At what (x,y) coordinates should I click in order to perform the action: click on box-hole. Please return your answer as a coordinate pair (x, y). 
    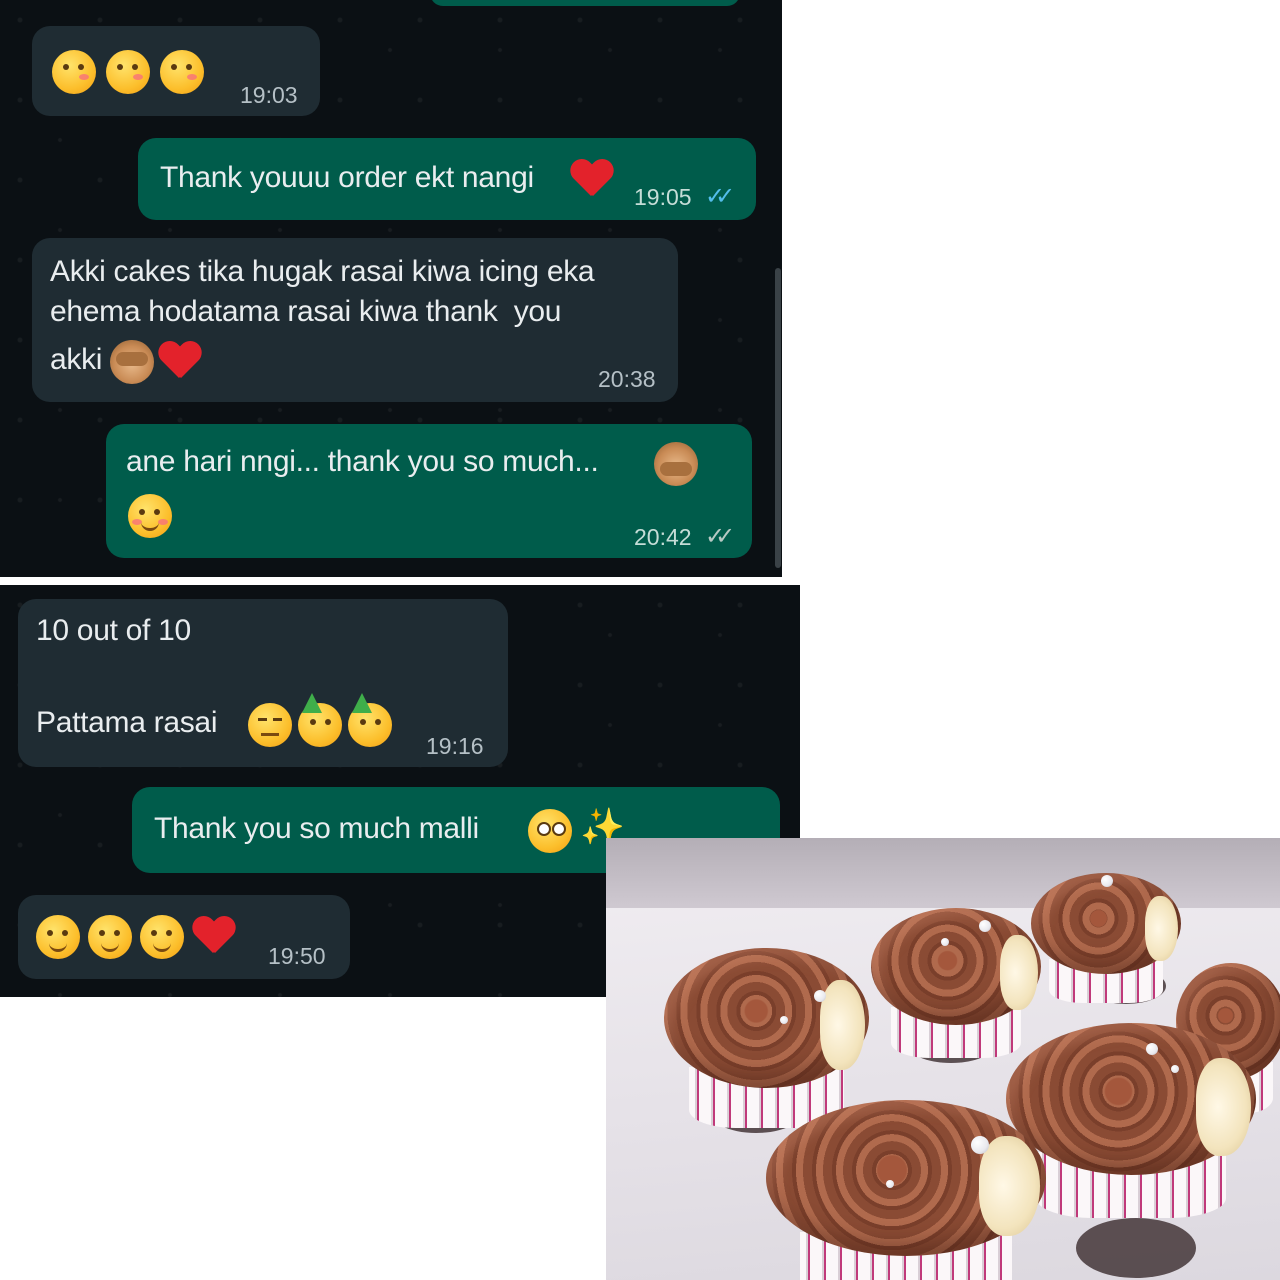
    Looking at the image, I should click on (1136, 1248).